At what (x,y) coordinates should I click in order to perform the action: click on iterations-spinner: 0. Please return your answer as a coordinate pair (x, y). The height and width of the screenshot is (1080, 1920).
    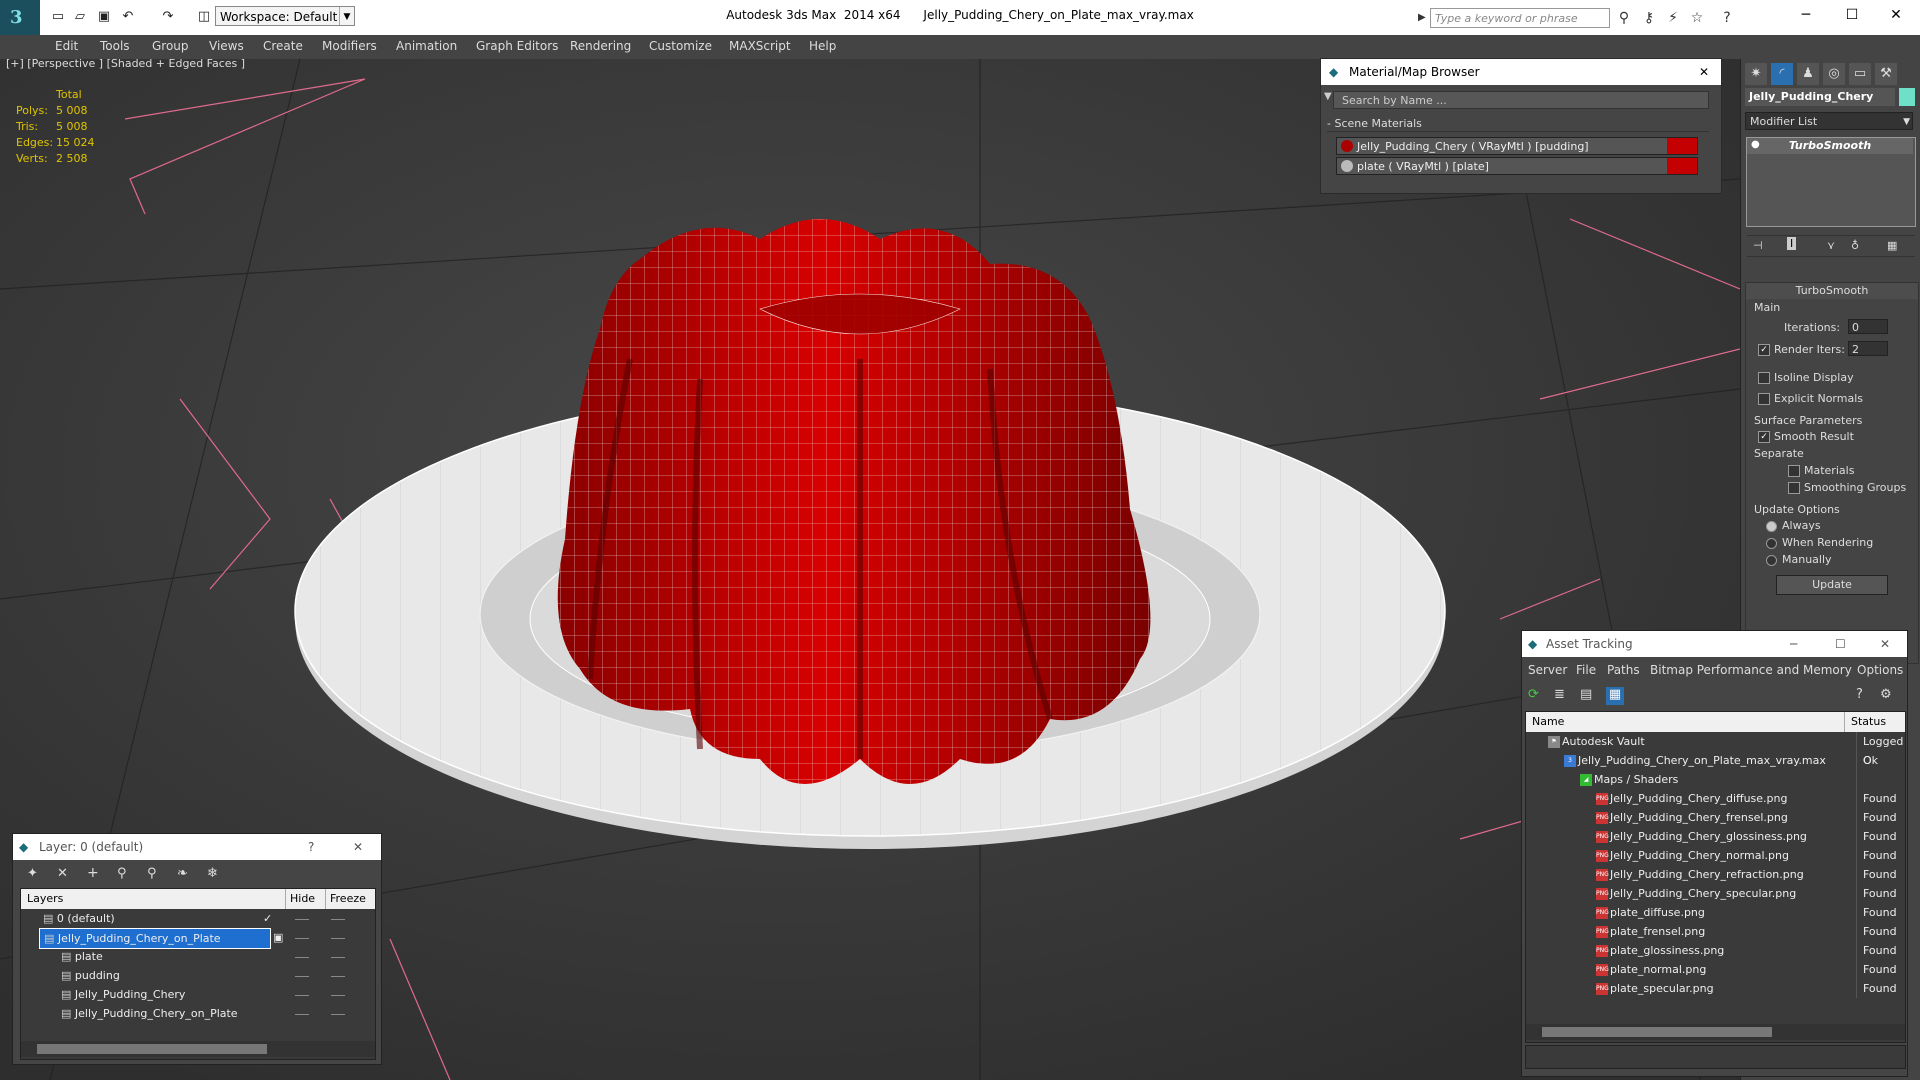
    Looking at the image, I should click on (1868, 326).